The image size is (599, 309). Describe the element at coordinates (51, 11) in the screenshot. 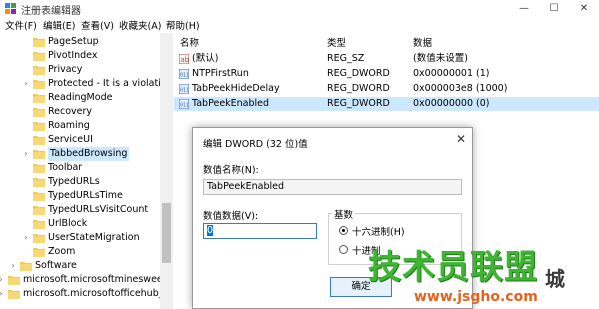

I see `window-title: 注册表编辑器` at that location.